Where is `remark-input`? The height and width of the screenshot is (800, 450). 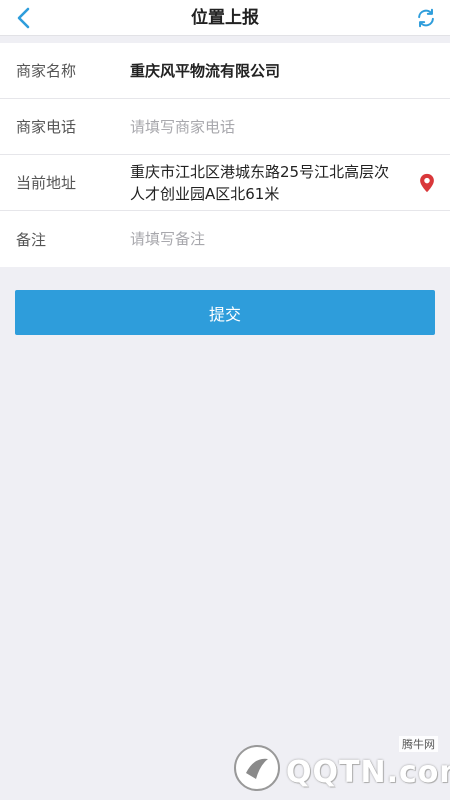 remark-input is located at coordinates (282, 239).